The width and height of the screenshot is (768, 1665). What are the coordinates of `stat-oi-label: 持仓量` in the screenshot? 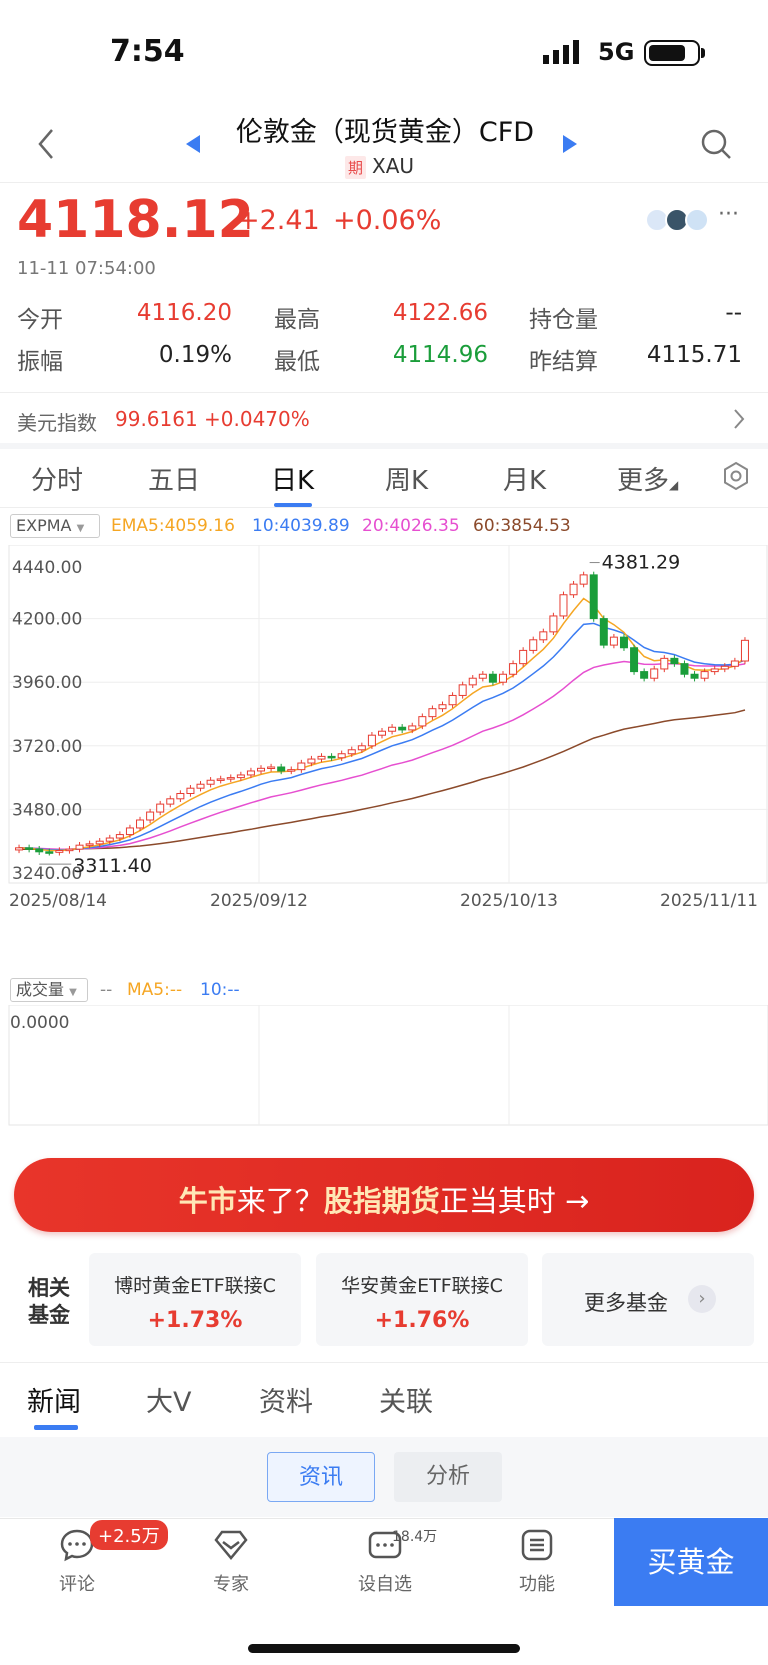 It's located at (563, 320).